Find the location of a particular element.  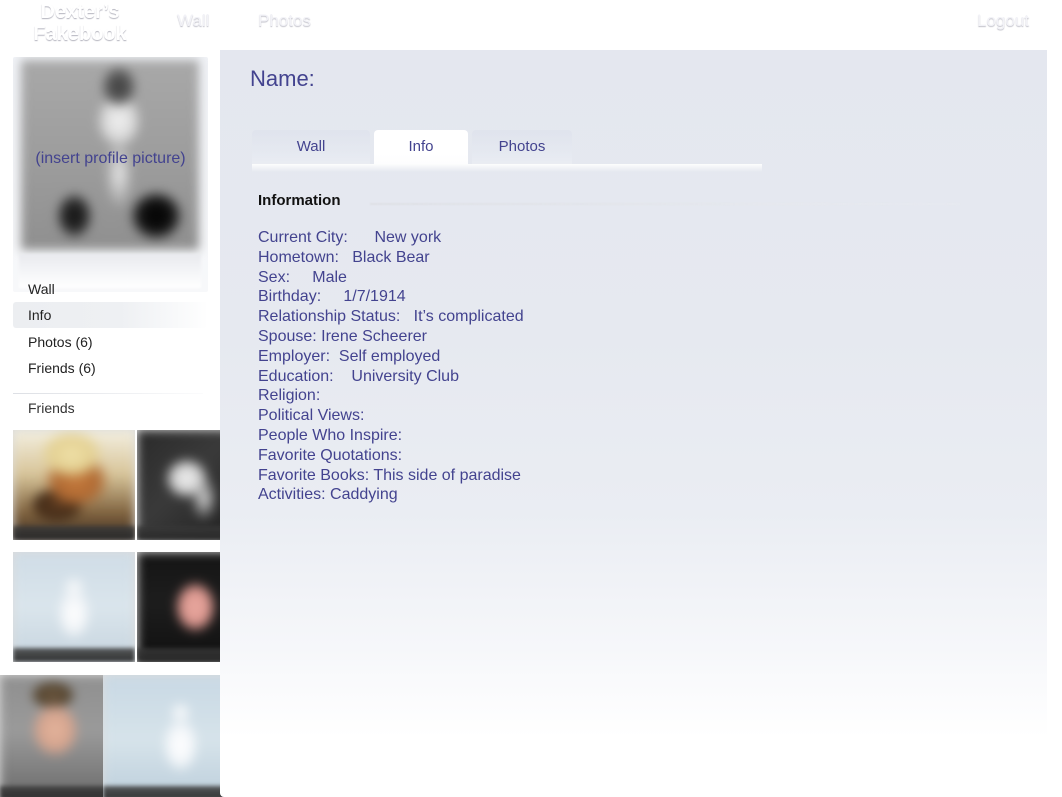

info-row-spouse: Spouse: Irene Scheerer is located at coordinates (342, 336).